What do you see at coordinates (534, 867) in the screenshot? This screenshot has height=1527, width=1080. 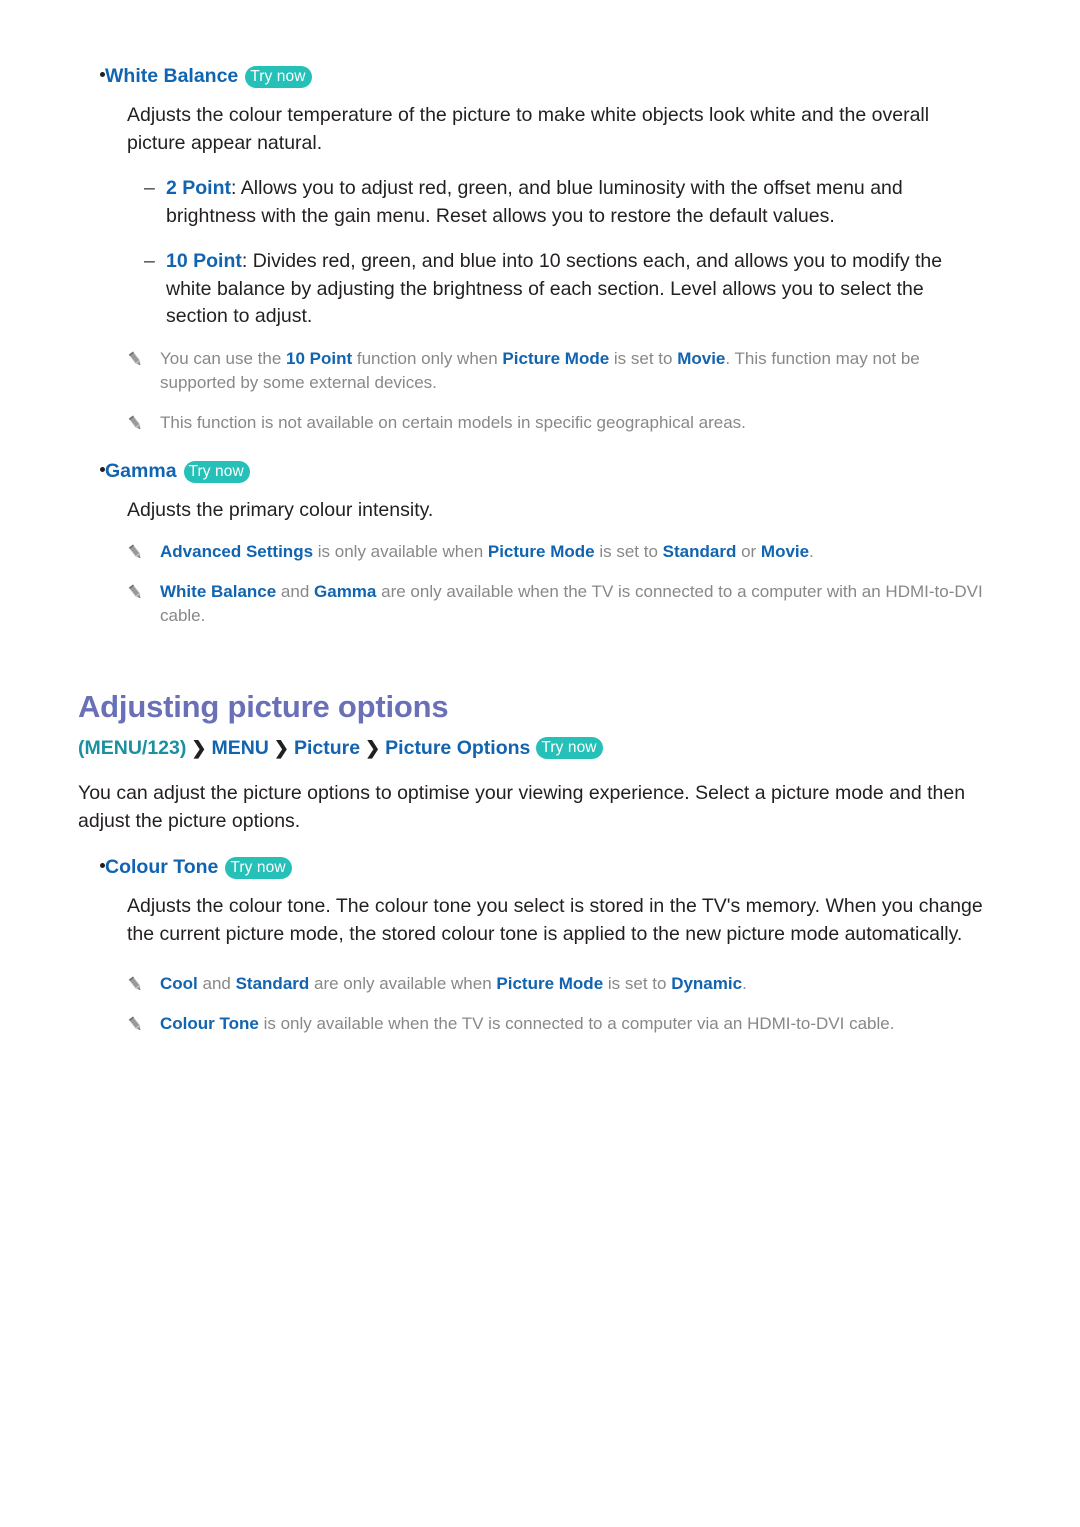 I see `section-colour-tone-heading: Colour Tone Try now` at bounding box center [534, 867].